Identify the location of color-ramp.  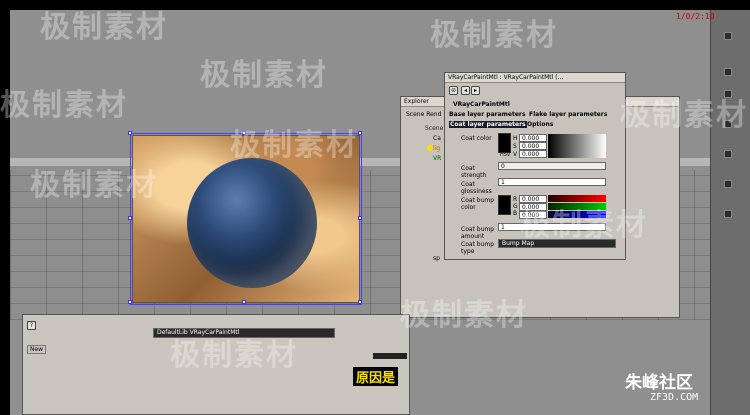
(577, 146).